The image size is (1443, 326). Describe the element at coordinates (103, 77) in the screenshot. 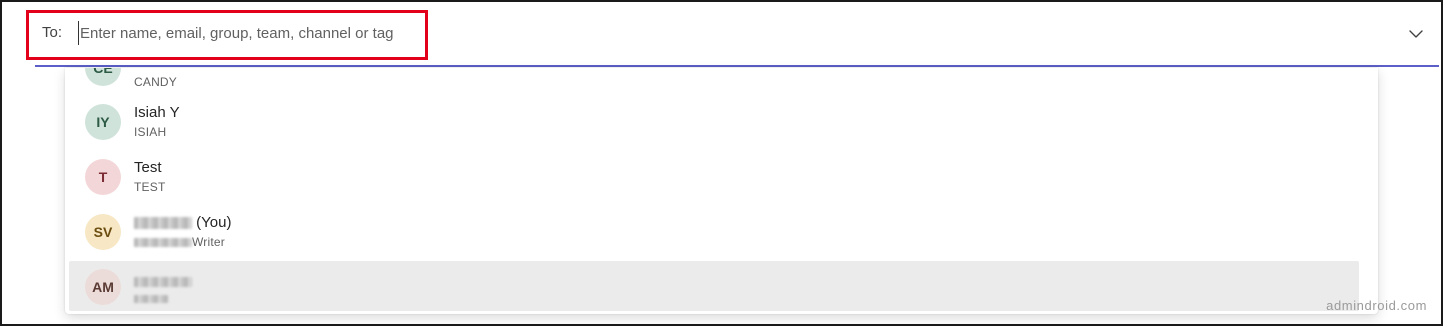

I see `avatar: CE` at that location.